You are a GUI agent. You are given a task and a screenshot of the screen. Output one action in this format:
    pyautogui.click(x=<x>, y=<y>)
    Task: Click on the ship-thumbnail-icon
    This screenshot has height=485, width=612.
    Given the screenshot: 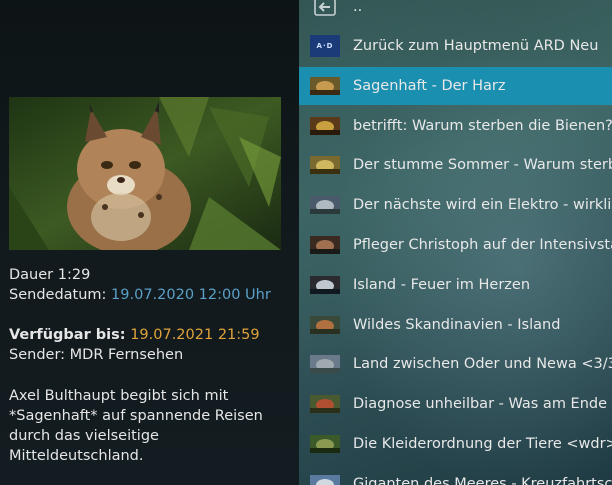 What is the action you would take?
    pyautogui.click(x=325, y=479)
    